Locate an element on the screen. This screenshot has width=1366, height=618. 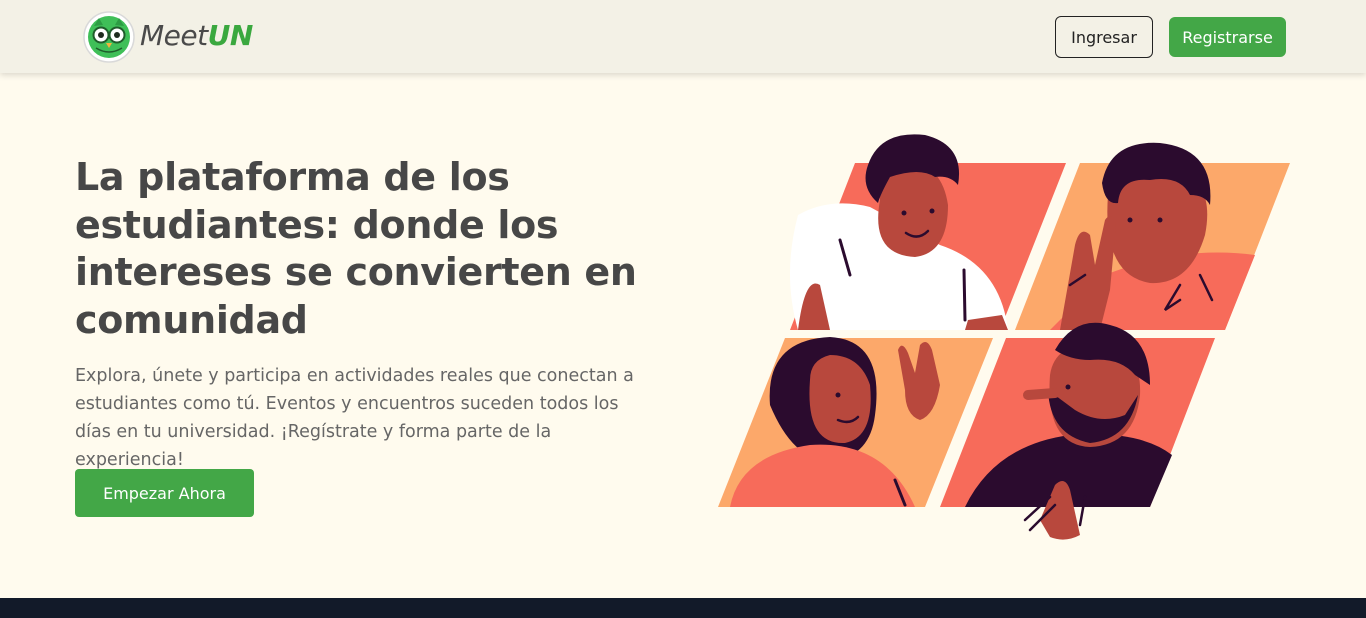
brand-name-meet: Meet is located at coordinates (174, 35).